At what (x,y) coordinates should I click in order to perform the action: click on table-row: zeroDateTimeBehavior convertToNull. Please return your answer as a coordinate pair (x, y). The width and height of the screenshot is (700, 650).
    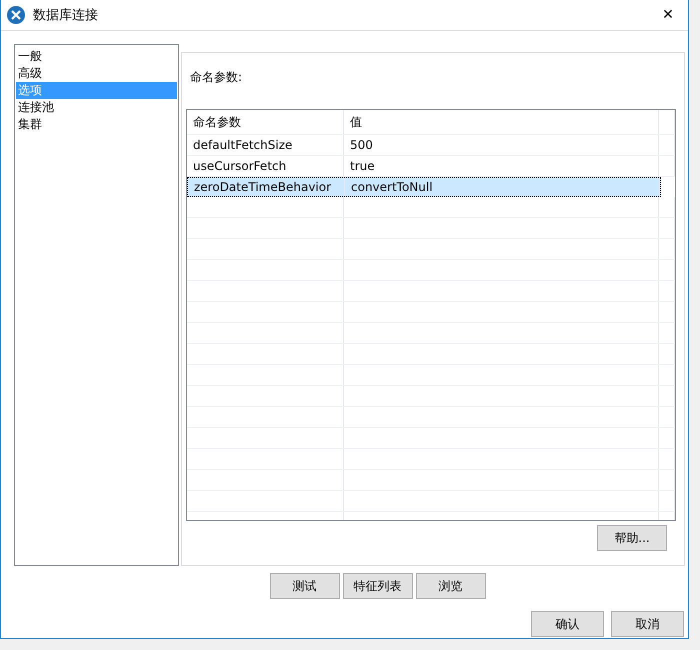
    Looking at the image, I should click on (424, 187).